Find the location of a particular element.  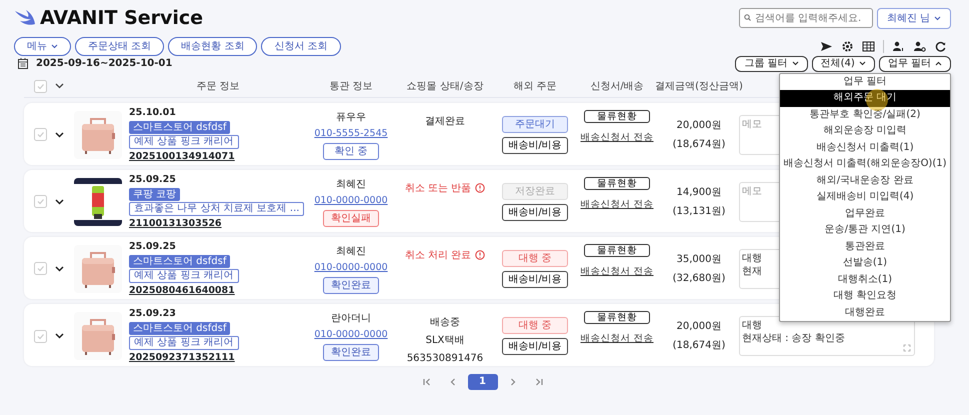

date-range: 2025-09-16~2025-10-01 is located at coordinates (104, 64).